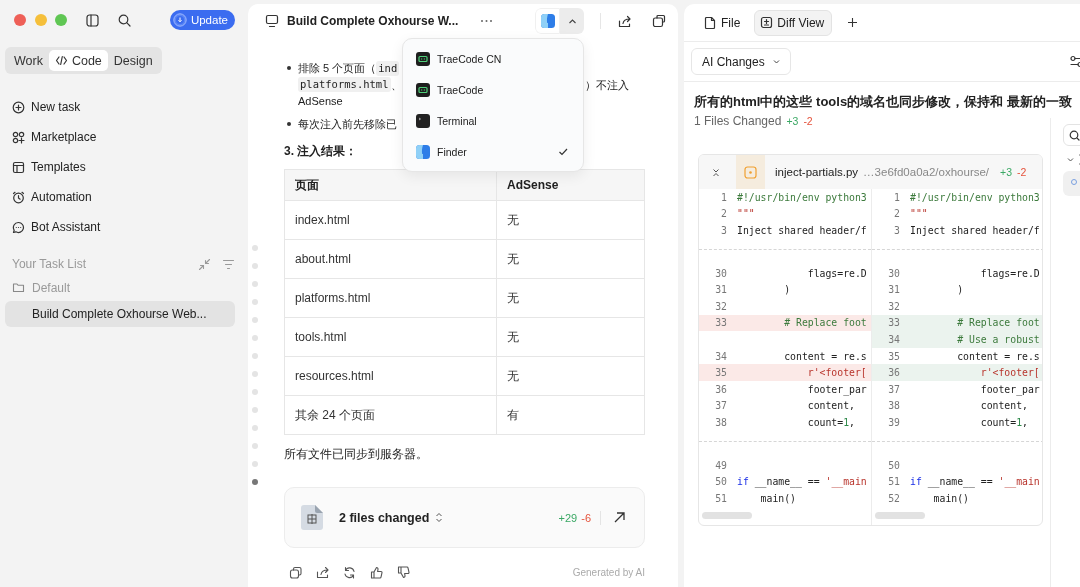 The height and width of the screenshot is (587, 1080). What do you see at coordinates (896, 214) in the screenshot?
I see `line-number: 2` at bounding box center [896, 214].